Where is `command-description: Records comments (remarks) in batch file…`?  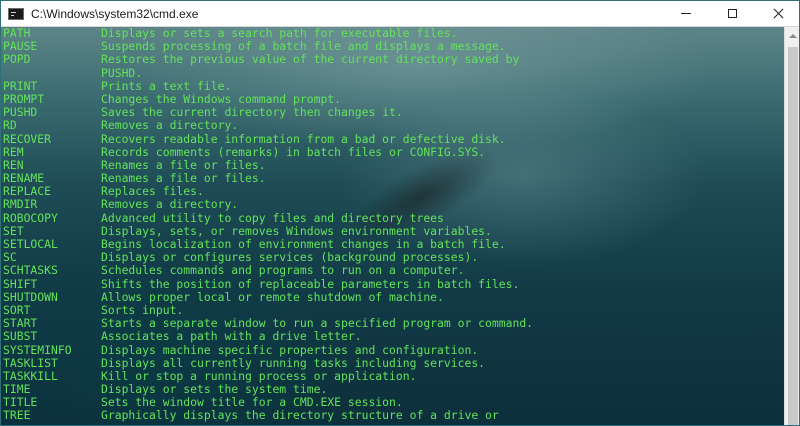
command-description: Records comments (remarks) in batch file… is located at coordinates (293, 151).